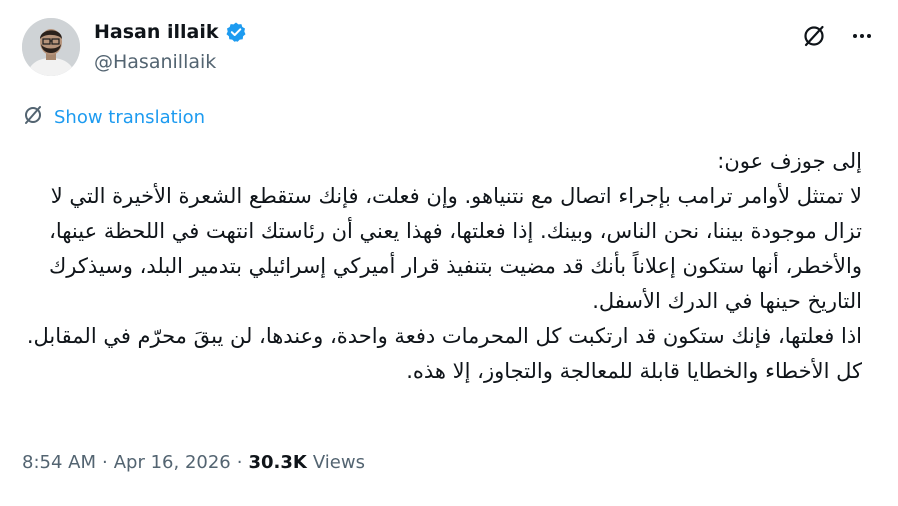  I want to click on slashed-circle-icon, so click(814, 36).